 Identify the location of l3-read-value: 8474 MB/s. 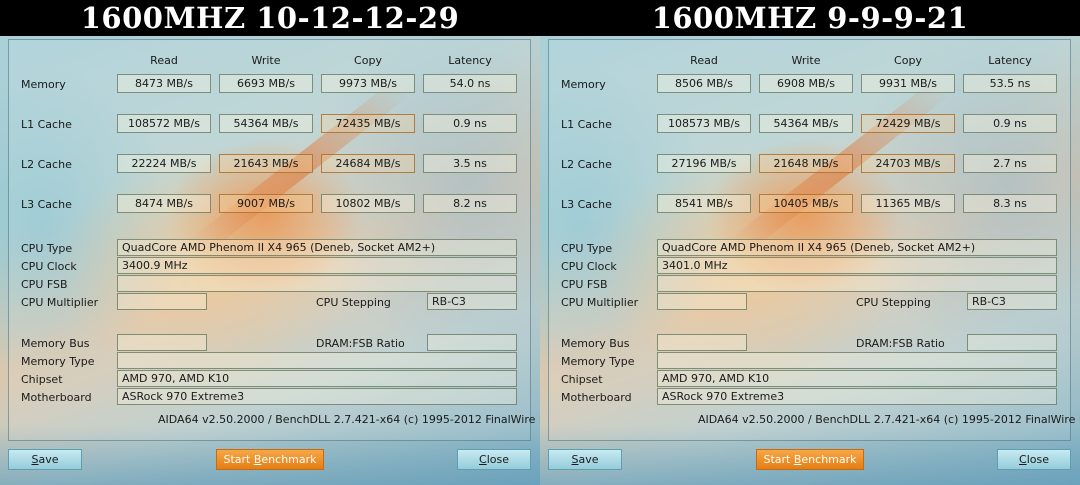
(164, 203).